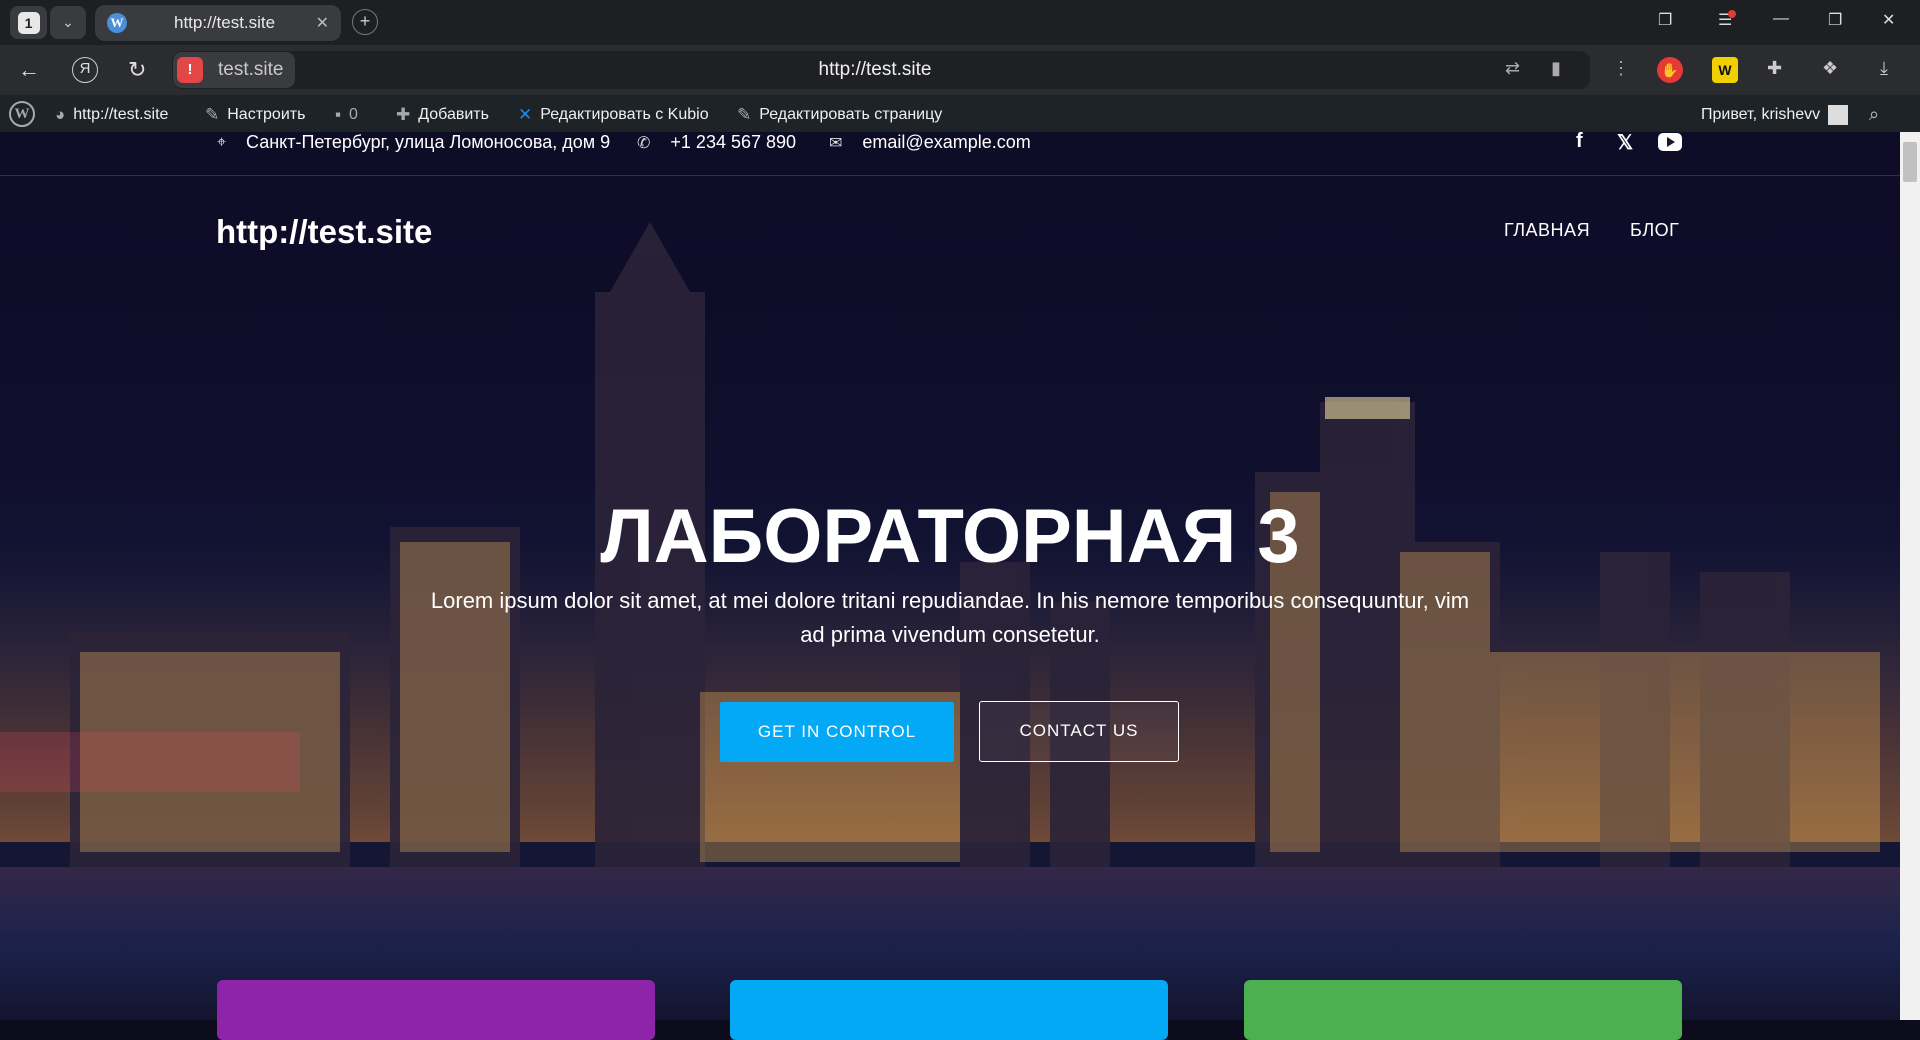 The height and width of the screenshot is (1040, 1920). What do you see at coordinates (121, 114) in the screenshot?
I see `admin-site-label: http://test.site` at bounding box center [121, 114].